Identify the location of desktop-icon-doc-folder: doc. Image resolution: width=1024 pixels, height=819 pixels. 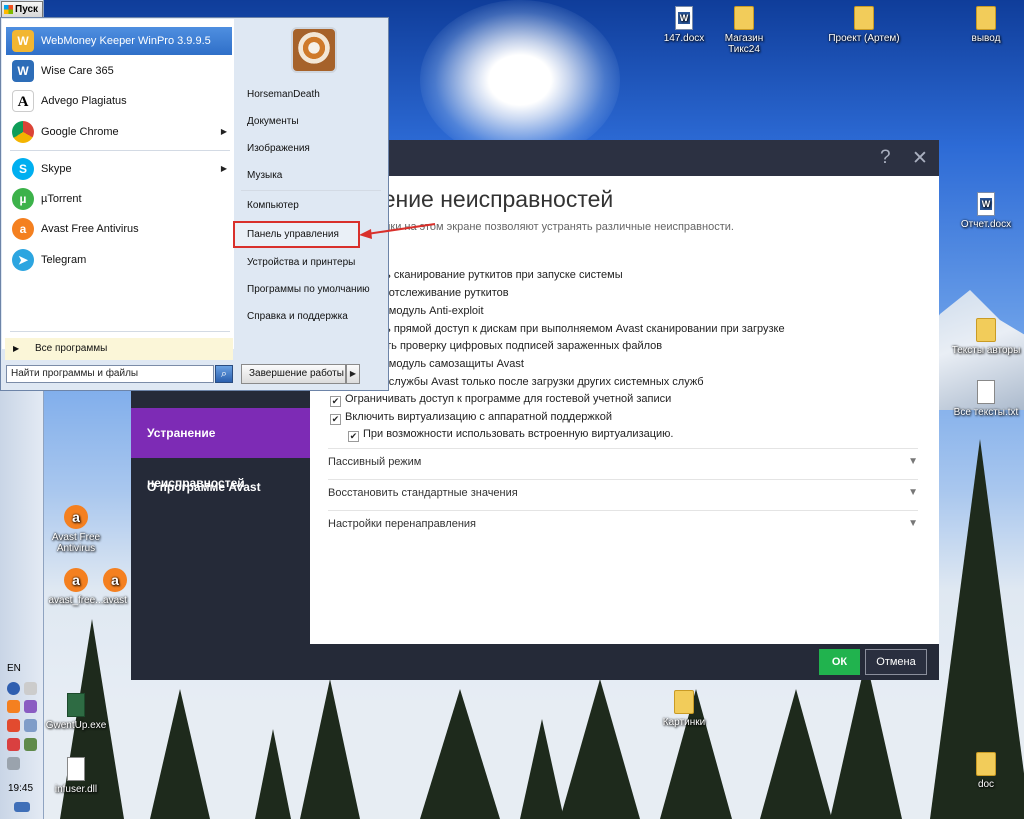
(986, 771).